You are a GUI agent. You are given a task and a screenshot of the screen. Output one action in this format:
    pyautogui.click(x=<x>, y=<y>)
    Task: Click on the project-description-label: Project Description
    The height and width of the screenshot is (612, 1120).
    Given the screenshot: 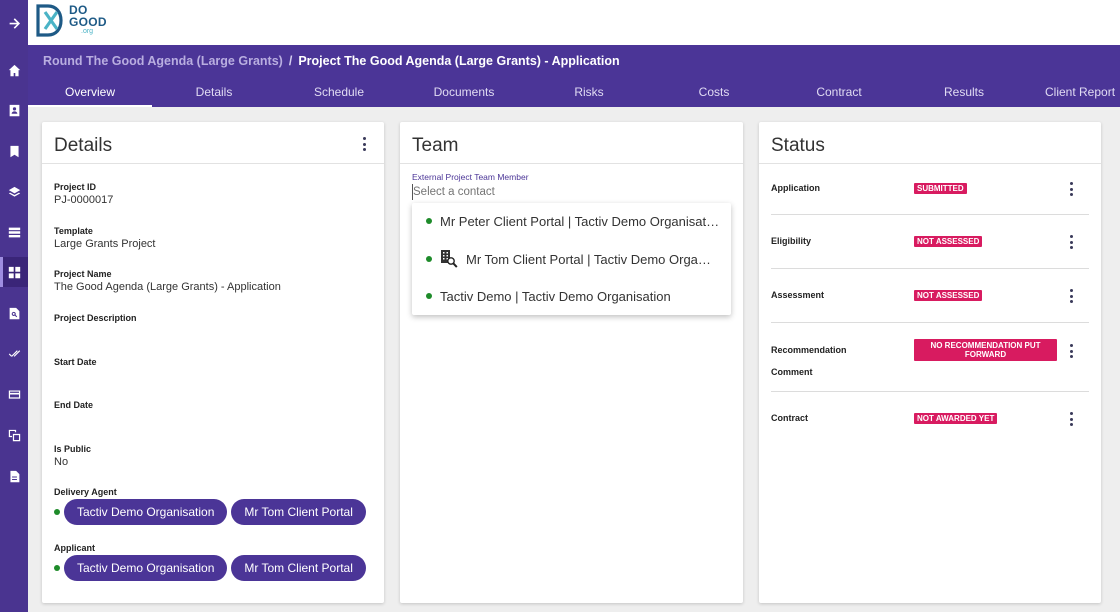 What is the action you would take?
    pyautogui.click(x=95, y=318)
    